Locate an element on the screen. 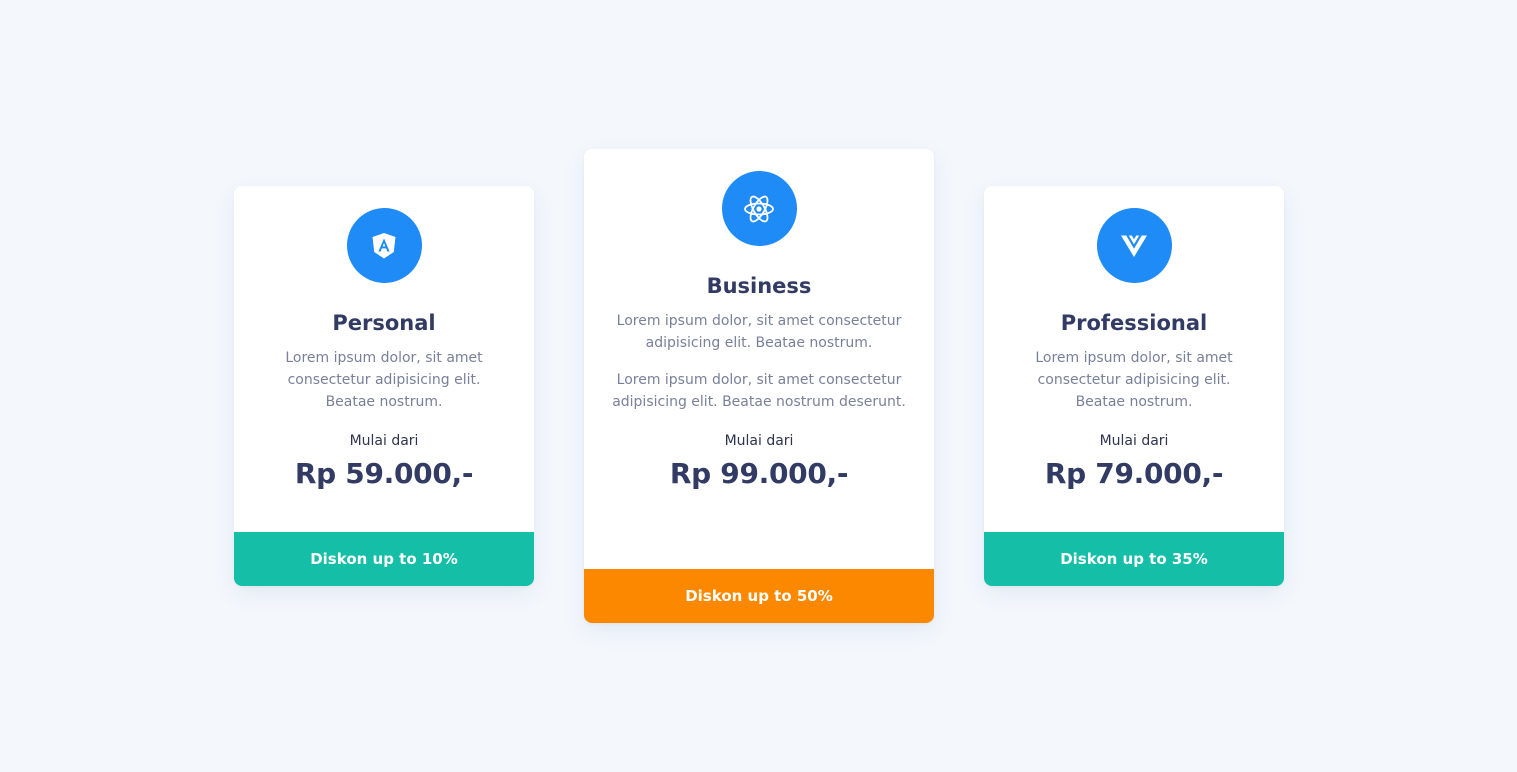  plan-price: Rp 99.000,- is located at coordinates (759, 473).